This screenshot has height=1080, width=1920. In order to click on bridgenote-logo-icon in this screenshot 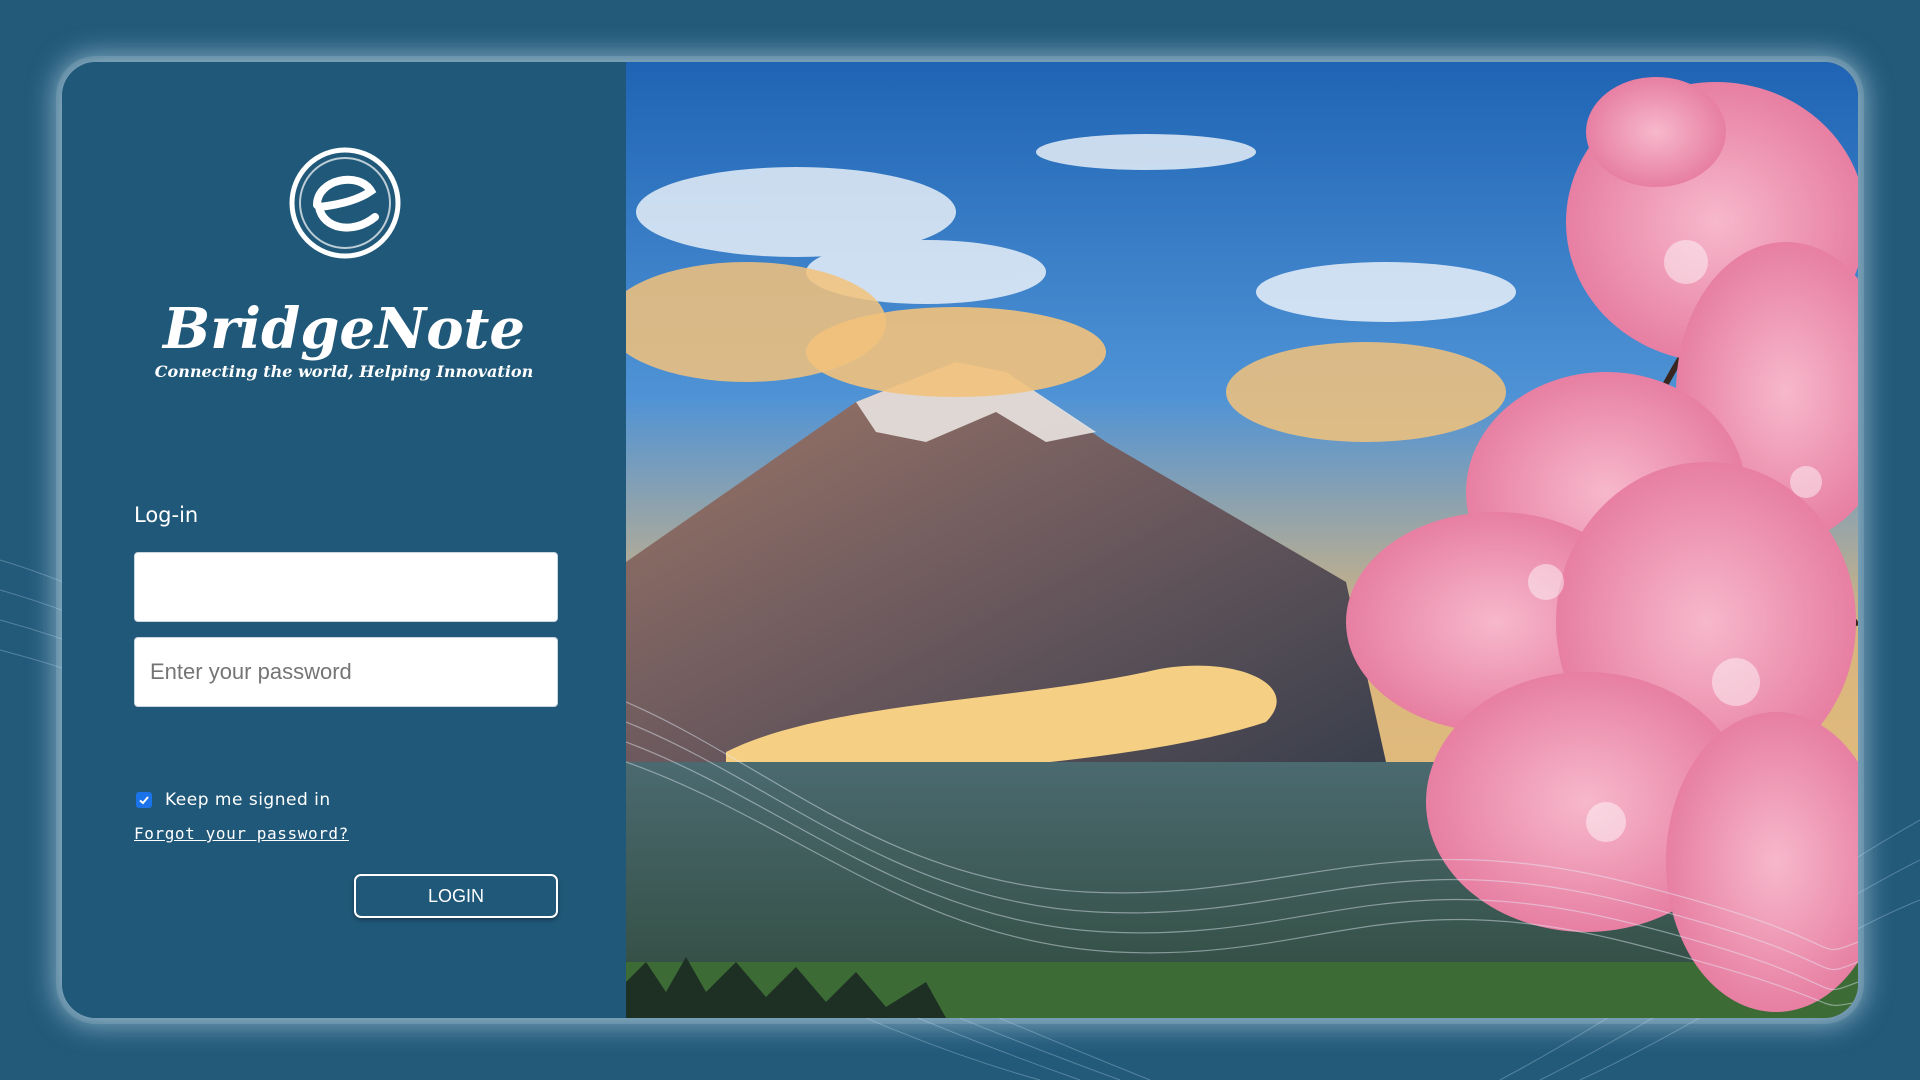, I will do `click(345, 203)`.